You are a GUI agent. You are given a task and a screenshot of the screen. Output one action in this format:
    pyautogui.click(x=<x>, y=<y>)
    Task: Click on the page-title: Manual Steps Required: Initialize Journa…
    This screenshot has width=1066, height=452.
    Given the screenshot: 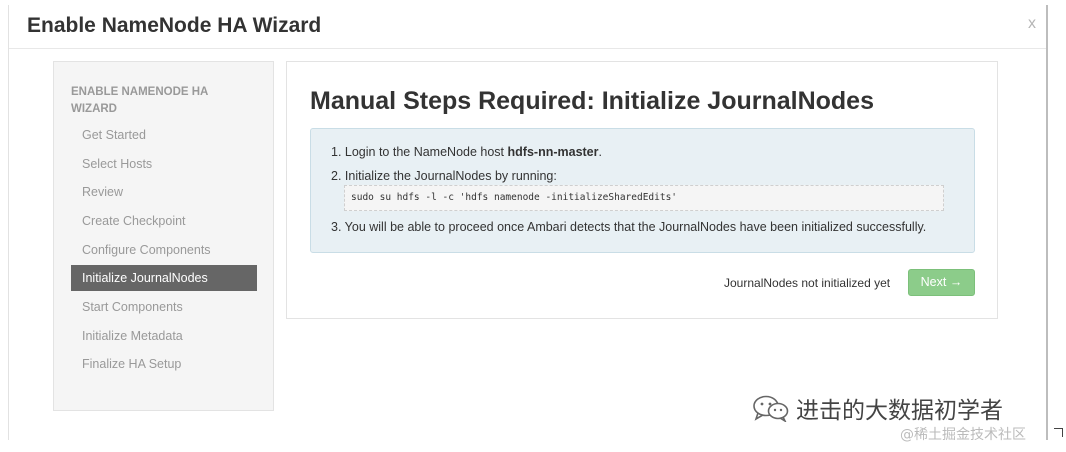 What is the action you would take?
    pyautogui.click(x=592, y=101)
    